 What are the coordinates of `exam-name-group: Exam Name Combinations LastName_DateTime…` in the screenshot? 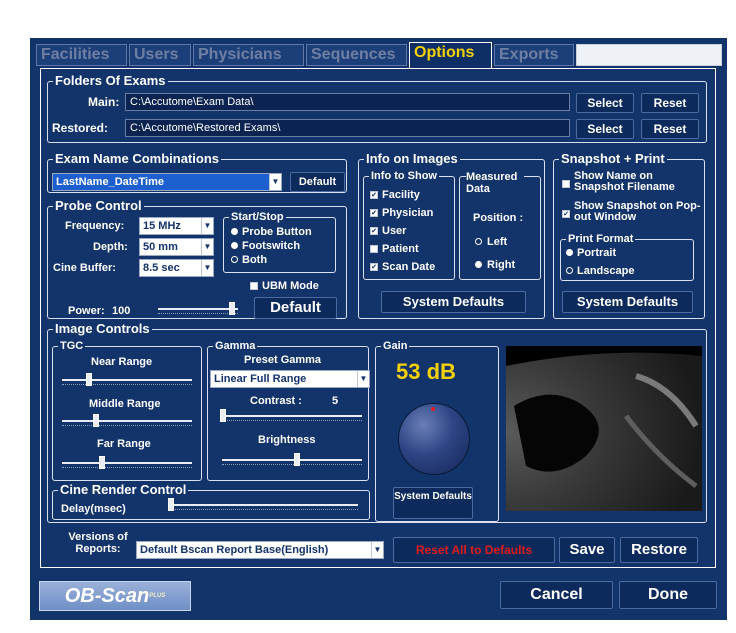 It's located at (197, 172).